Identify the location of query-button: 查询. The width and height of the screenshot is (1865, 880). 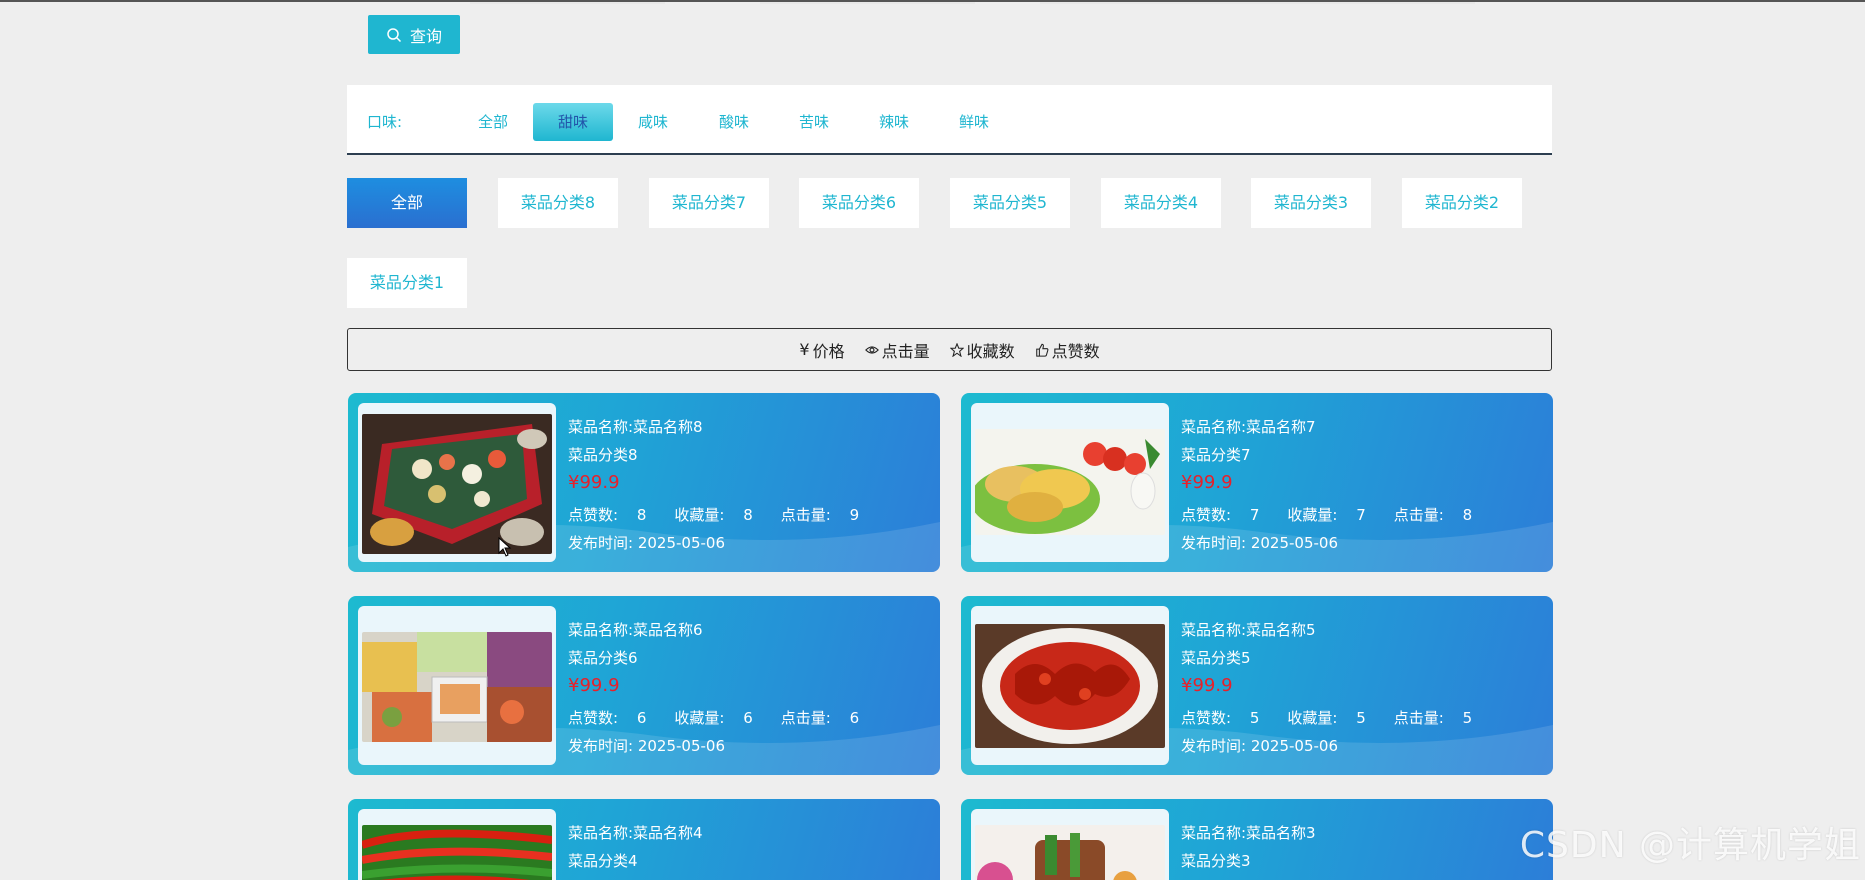
(414, 34).